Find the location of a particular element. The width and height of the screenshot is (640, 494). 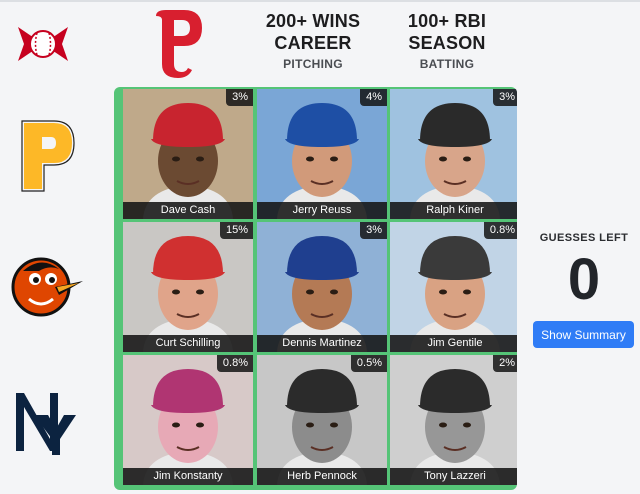

rarity-percent: 15% is located at coordinates (236, 230).